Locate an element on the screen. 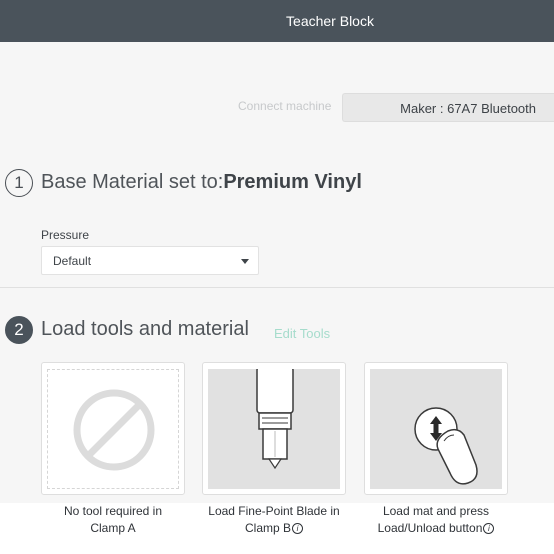 The width and height of the screenshot is (554, 554). edit-tools-link: Edit Tools is located at coordinates (302, 333).